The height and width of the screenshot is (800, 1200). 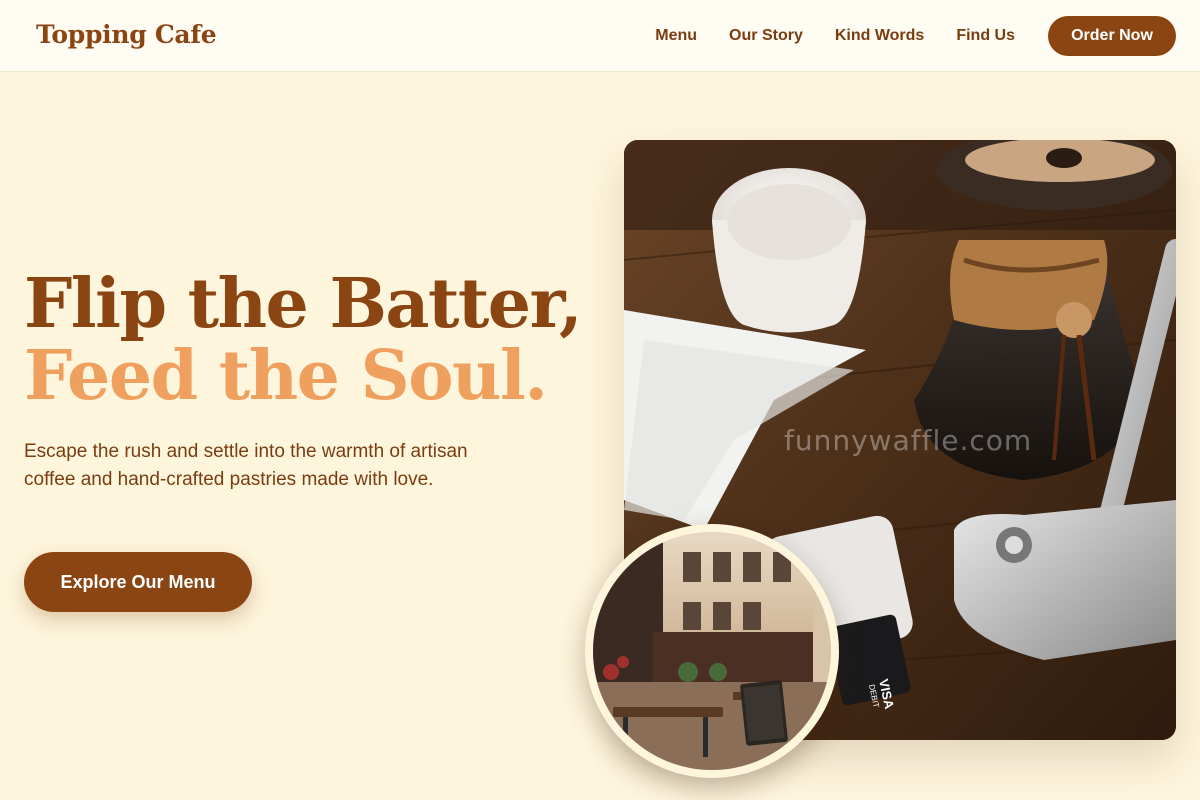 I want to click on brand-logo: Topping Cafe, so click(x=126, y=34).